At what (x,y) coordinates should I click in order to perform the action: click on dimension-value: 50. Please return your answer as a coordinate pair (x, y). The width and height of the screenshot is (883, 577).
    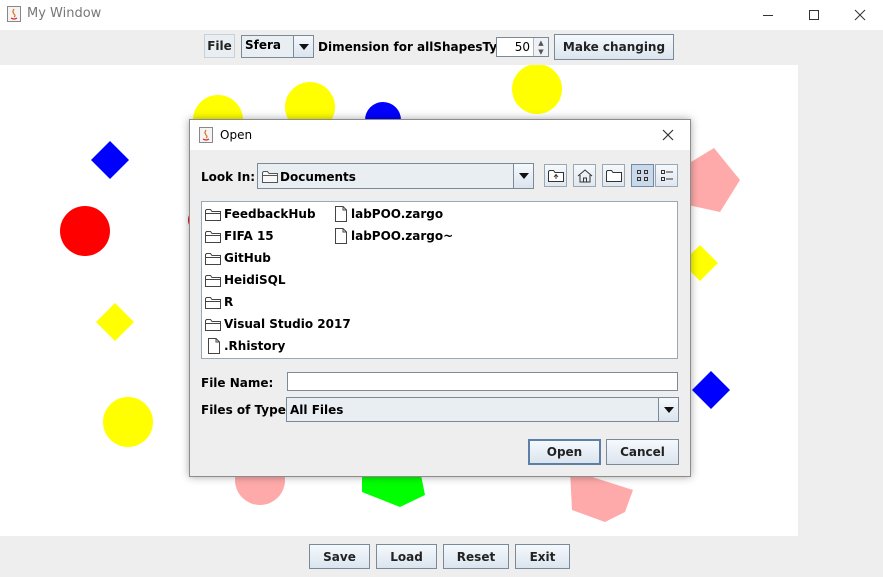
    Looking at the image, I should click on (522, 47).